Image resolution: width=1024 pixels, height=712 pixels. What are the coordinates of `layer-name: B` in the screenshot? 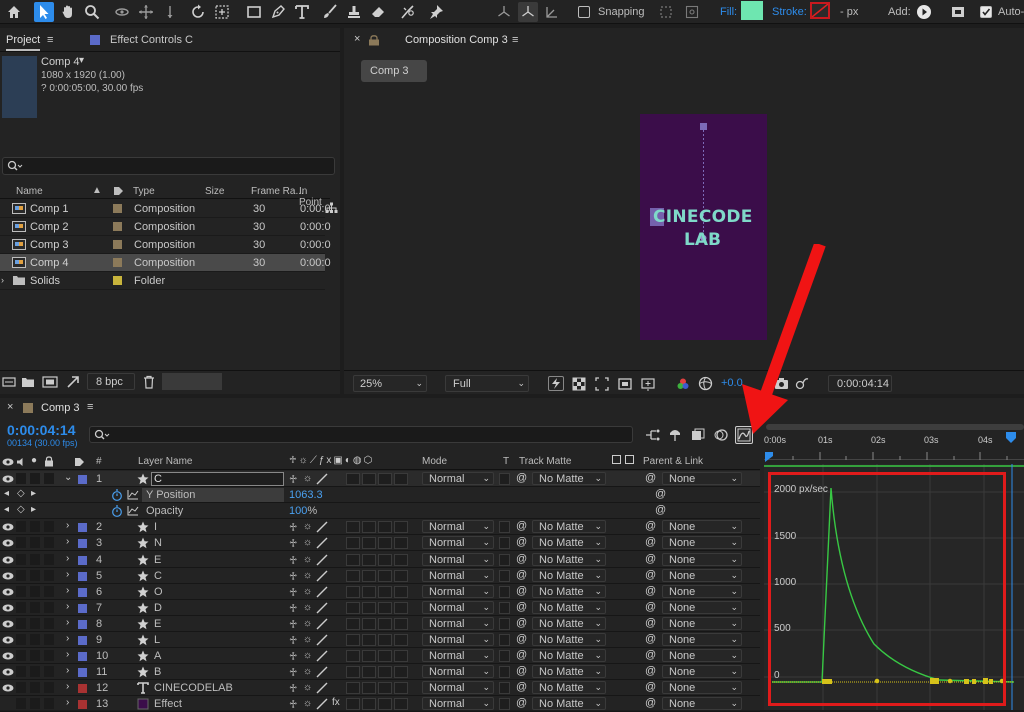 It's located at (157, 672).